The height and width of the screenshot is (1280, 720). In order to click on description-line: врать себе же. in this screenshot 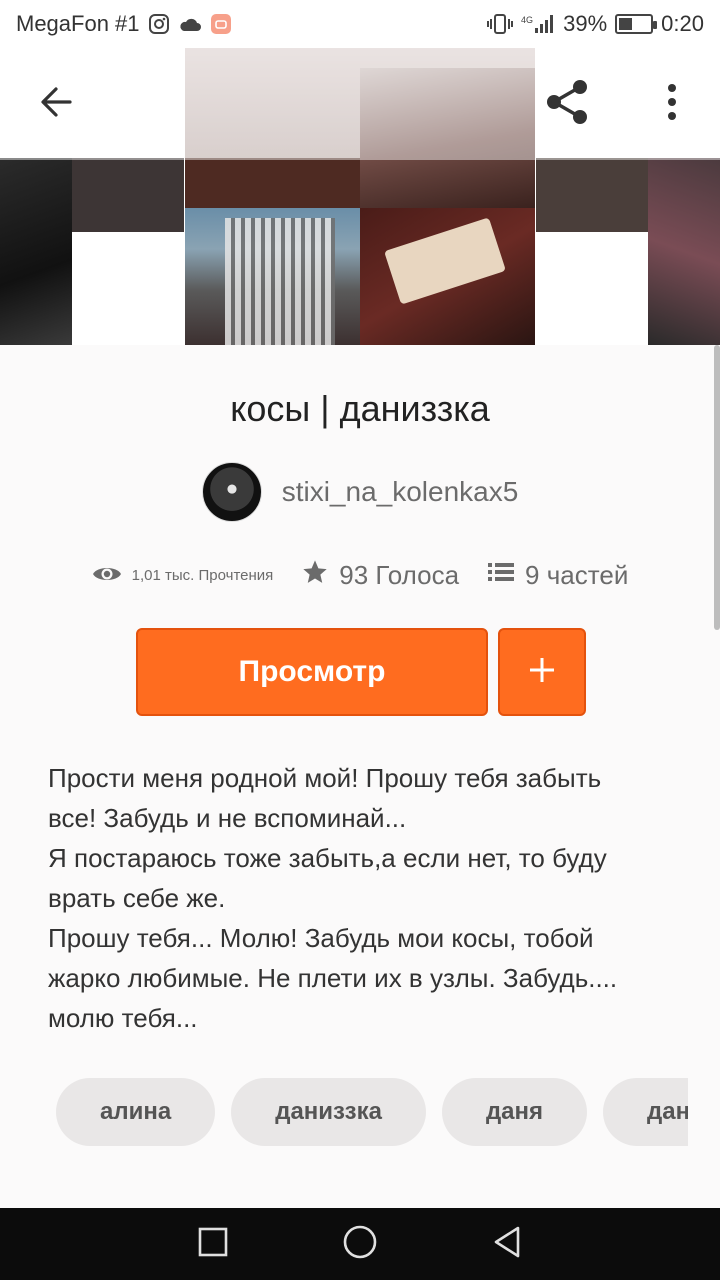, I will do `click(137, 898)`.